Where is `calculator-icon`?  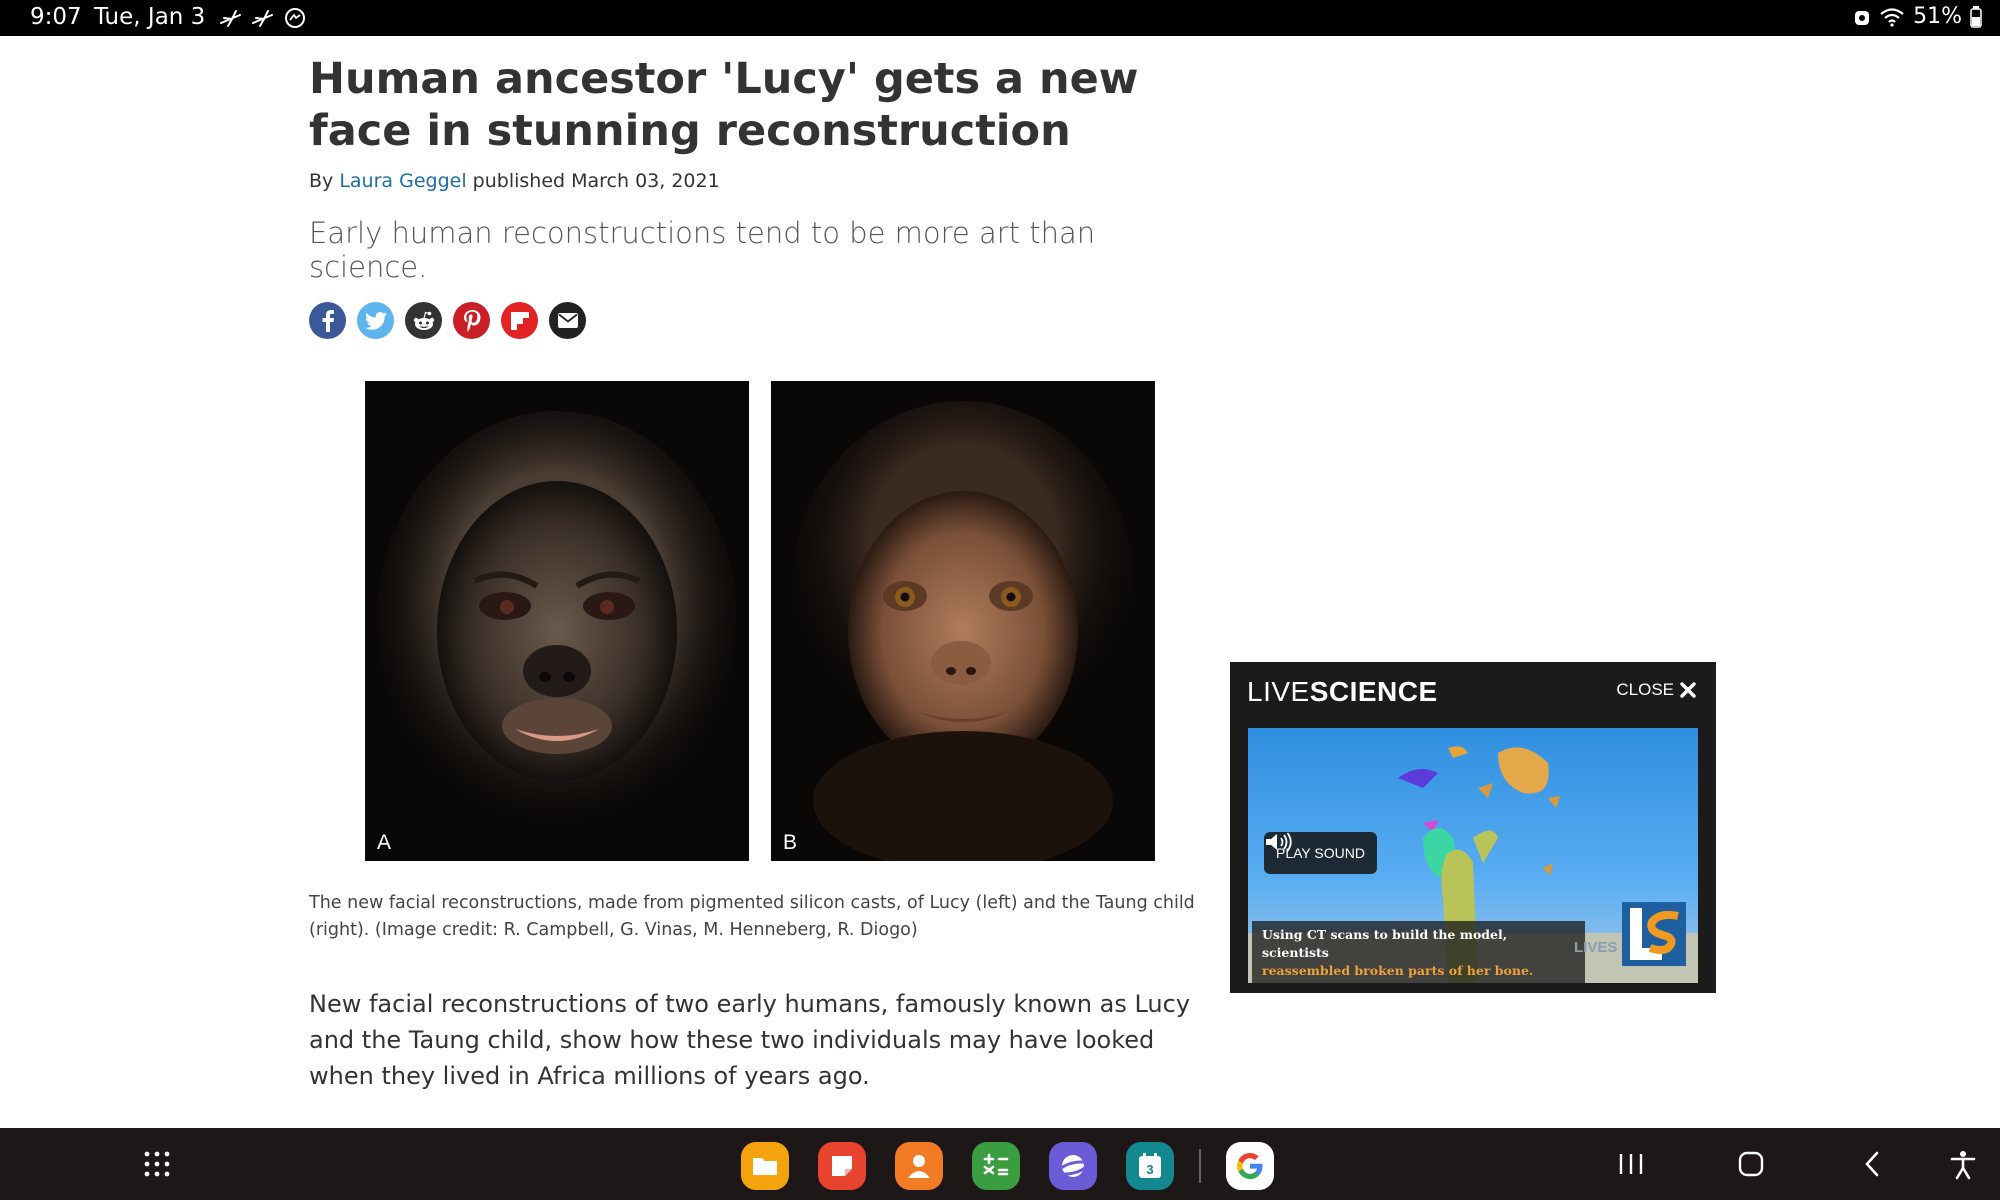 calculator-icon is located at coordinates (996, 1164).